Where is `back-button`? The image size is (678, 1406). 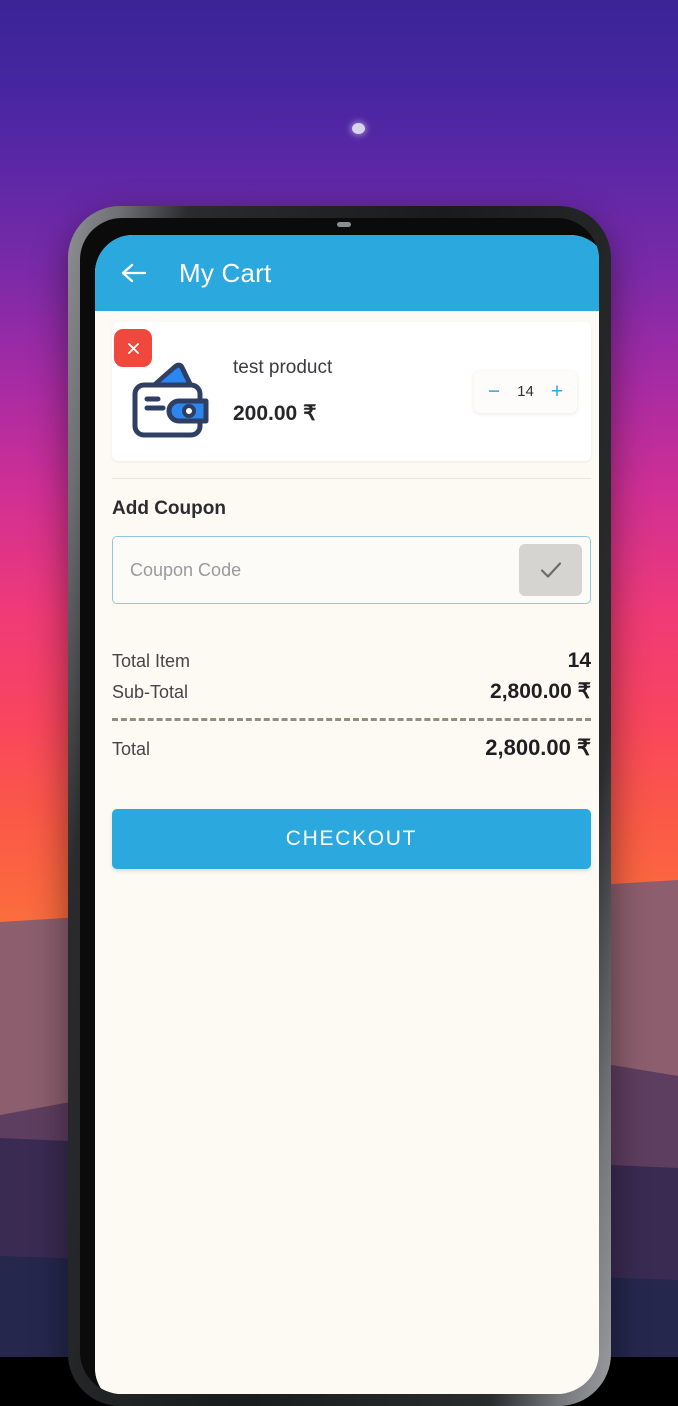 back-button is located at coordinates (134, 273).